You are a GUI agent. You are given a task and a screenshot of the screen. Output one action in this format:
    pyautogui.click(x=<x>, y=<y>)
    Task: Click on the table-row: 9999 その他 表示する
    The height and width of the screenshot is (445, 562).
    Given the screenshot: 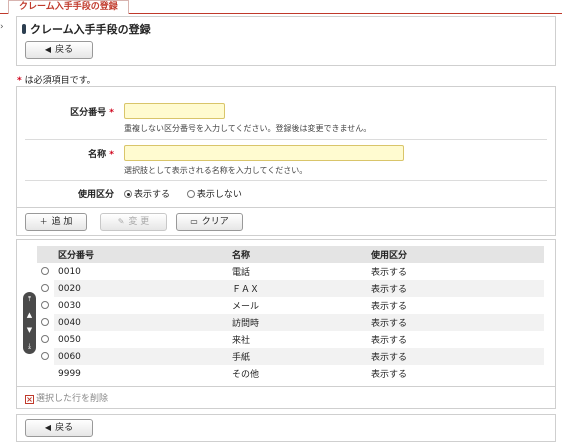 What is the action you would take?
    pyautogui.click(x=290, y=373)
    